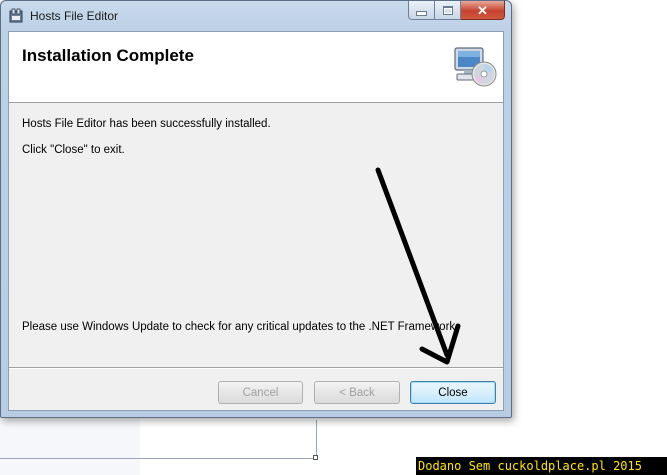 This screenshot has height=475, width=667. What do you see at coordinates (453, 392) in the screenshot?
I see `close-button: Close` at bounding box center [453, 392].